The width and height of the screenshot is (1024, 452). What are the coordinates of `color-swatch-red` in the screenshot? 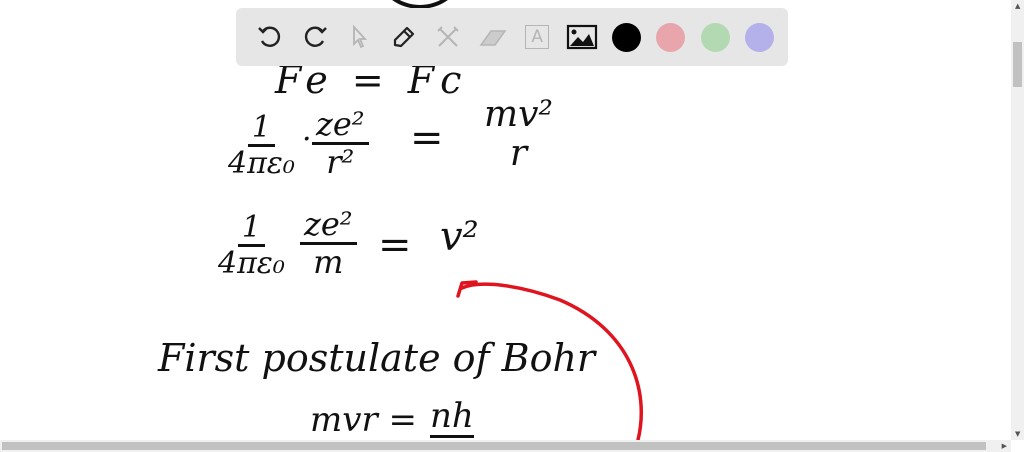 It's located at (671, 37).